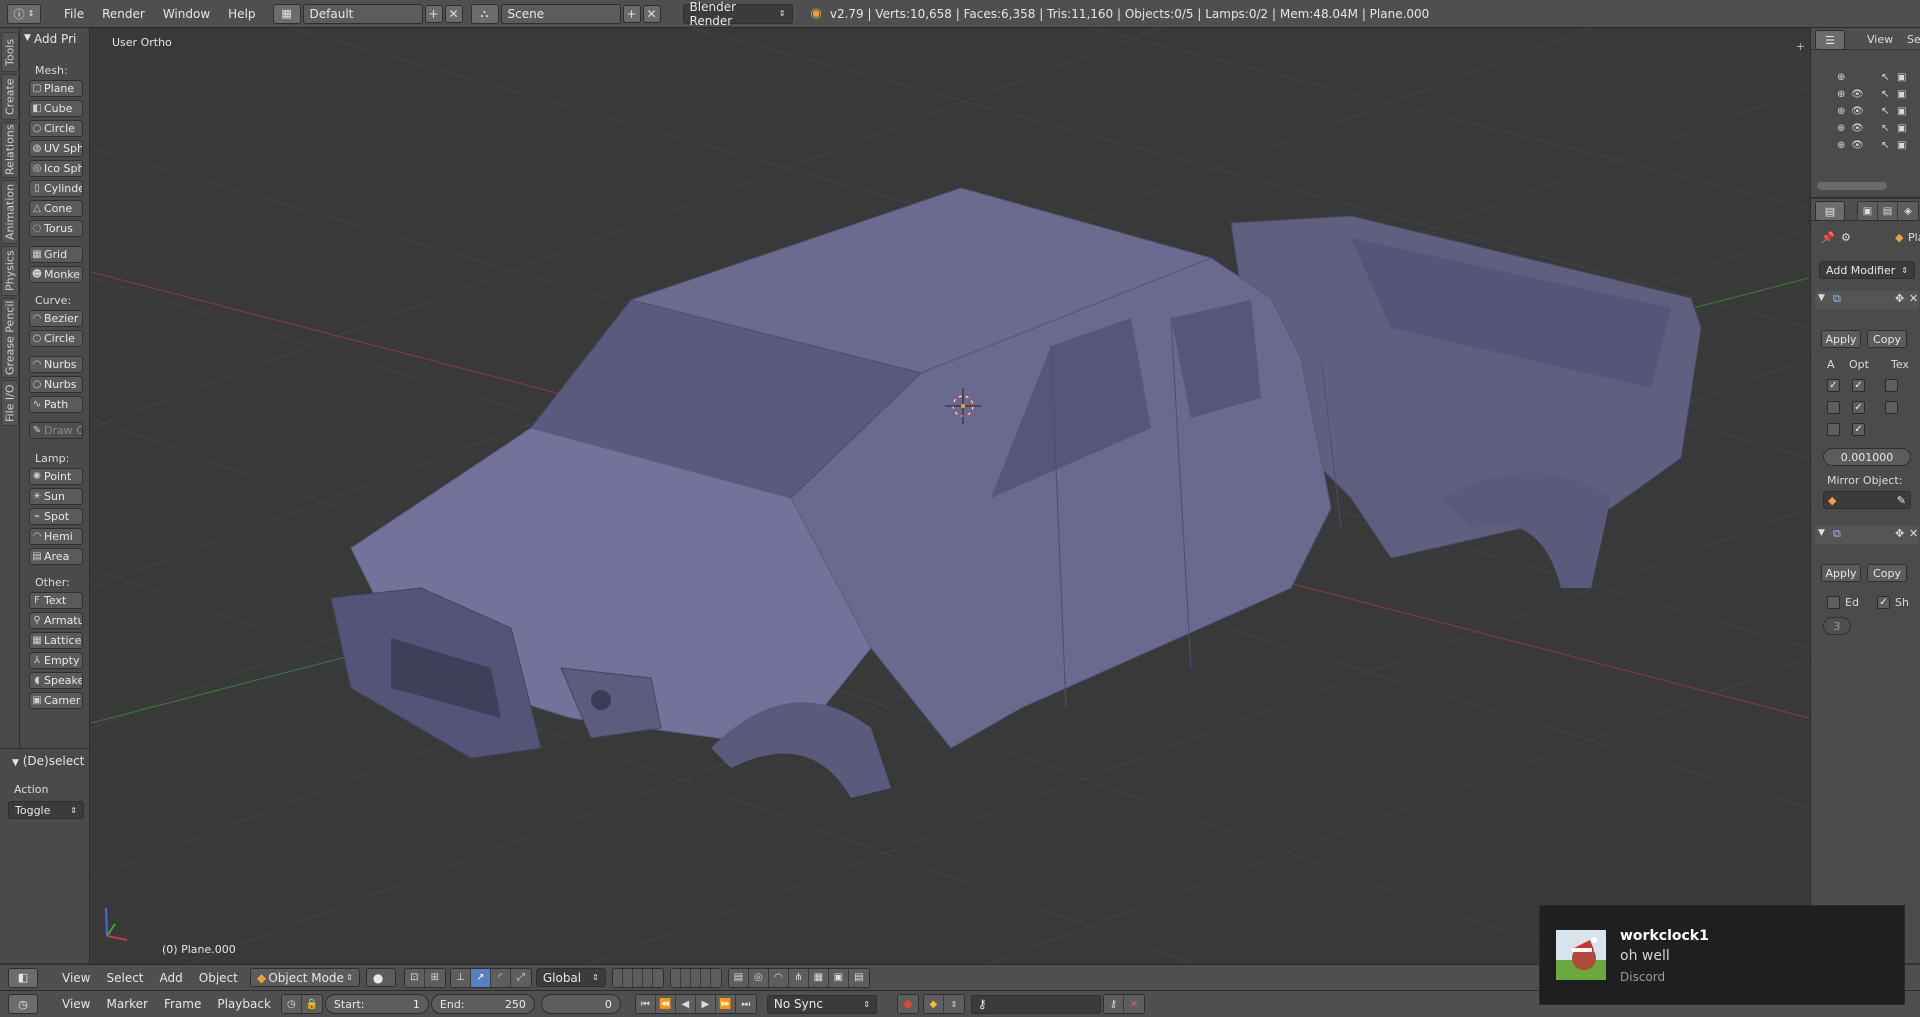 The image size is (1920, 1017). Describe the element at coordinates (1830, 40) in the screenshot. I see `outliner-editor-type-button: ☰` at that location.